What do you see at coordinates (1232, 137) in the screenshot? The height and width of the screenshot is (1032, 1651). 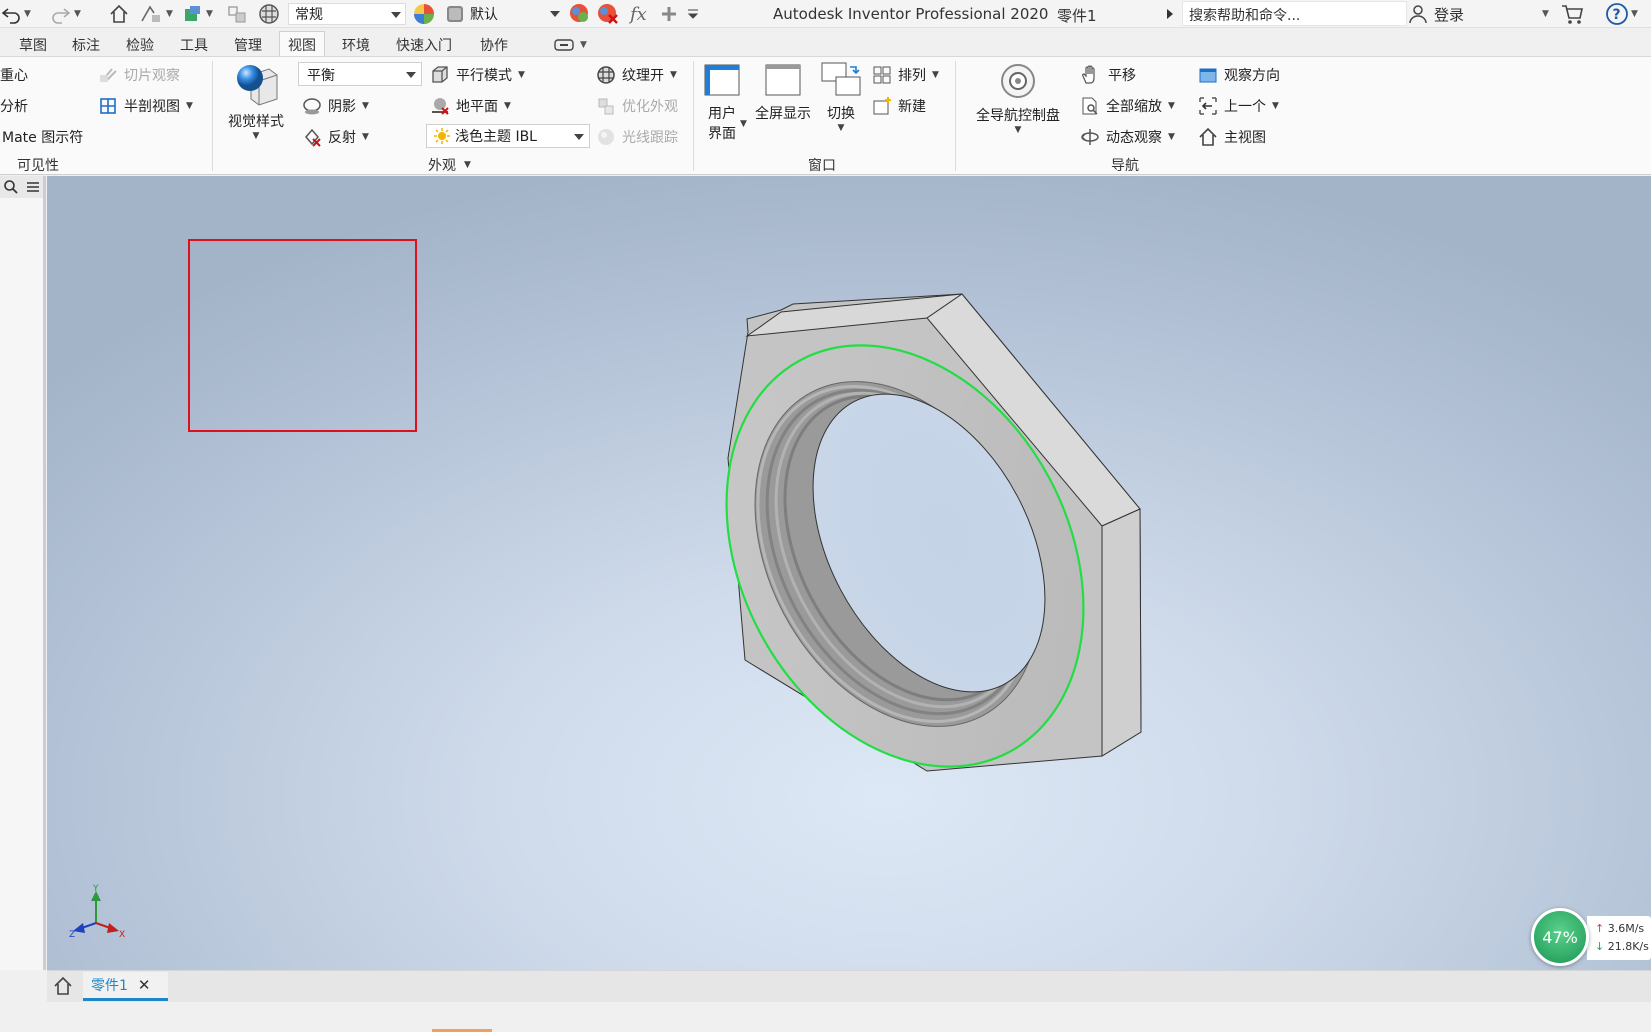 I see `home-view-button: 主视图` at bounding box center [1232, 137].